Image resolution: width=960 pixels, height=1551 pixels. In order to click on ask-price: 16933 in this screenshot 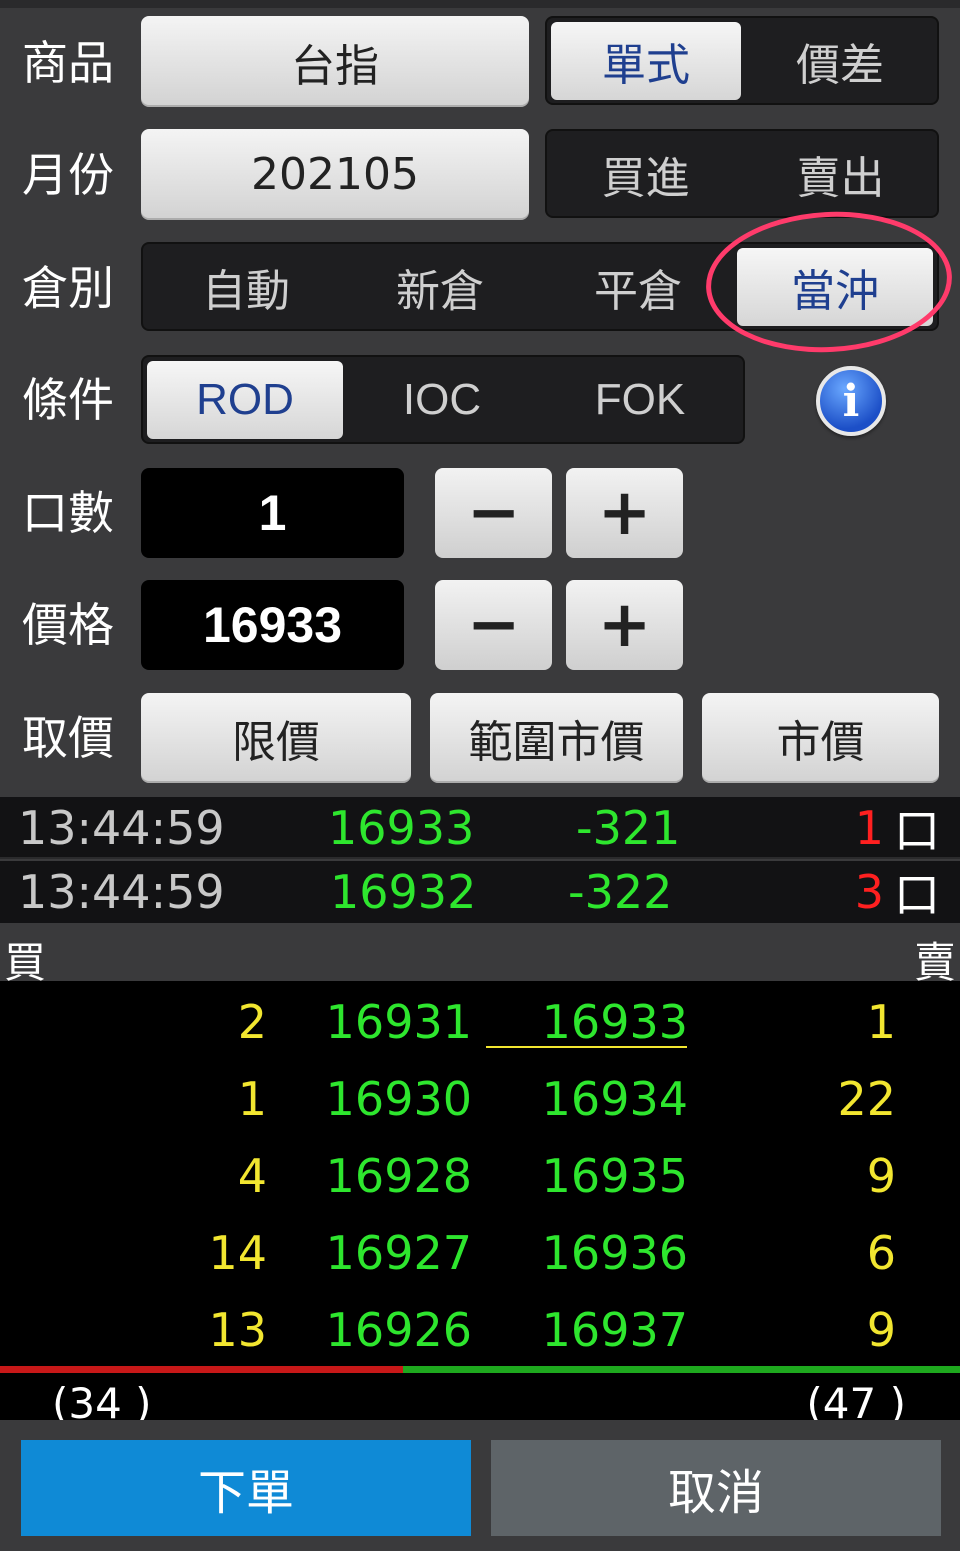, I will do `click(614, 1021)`.